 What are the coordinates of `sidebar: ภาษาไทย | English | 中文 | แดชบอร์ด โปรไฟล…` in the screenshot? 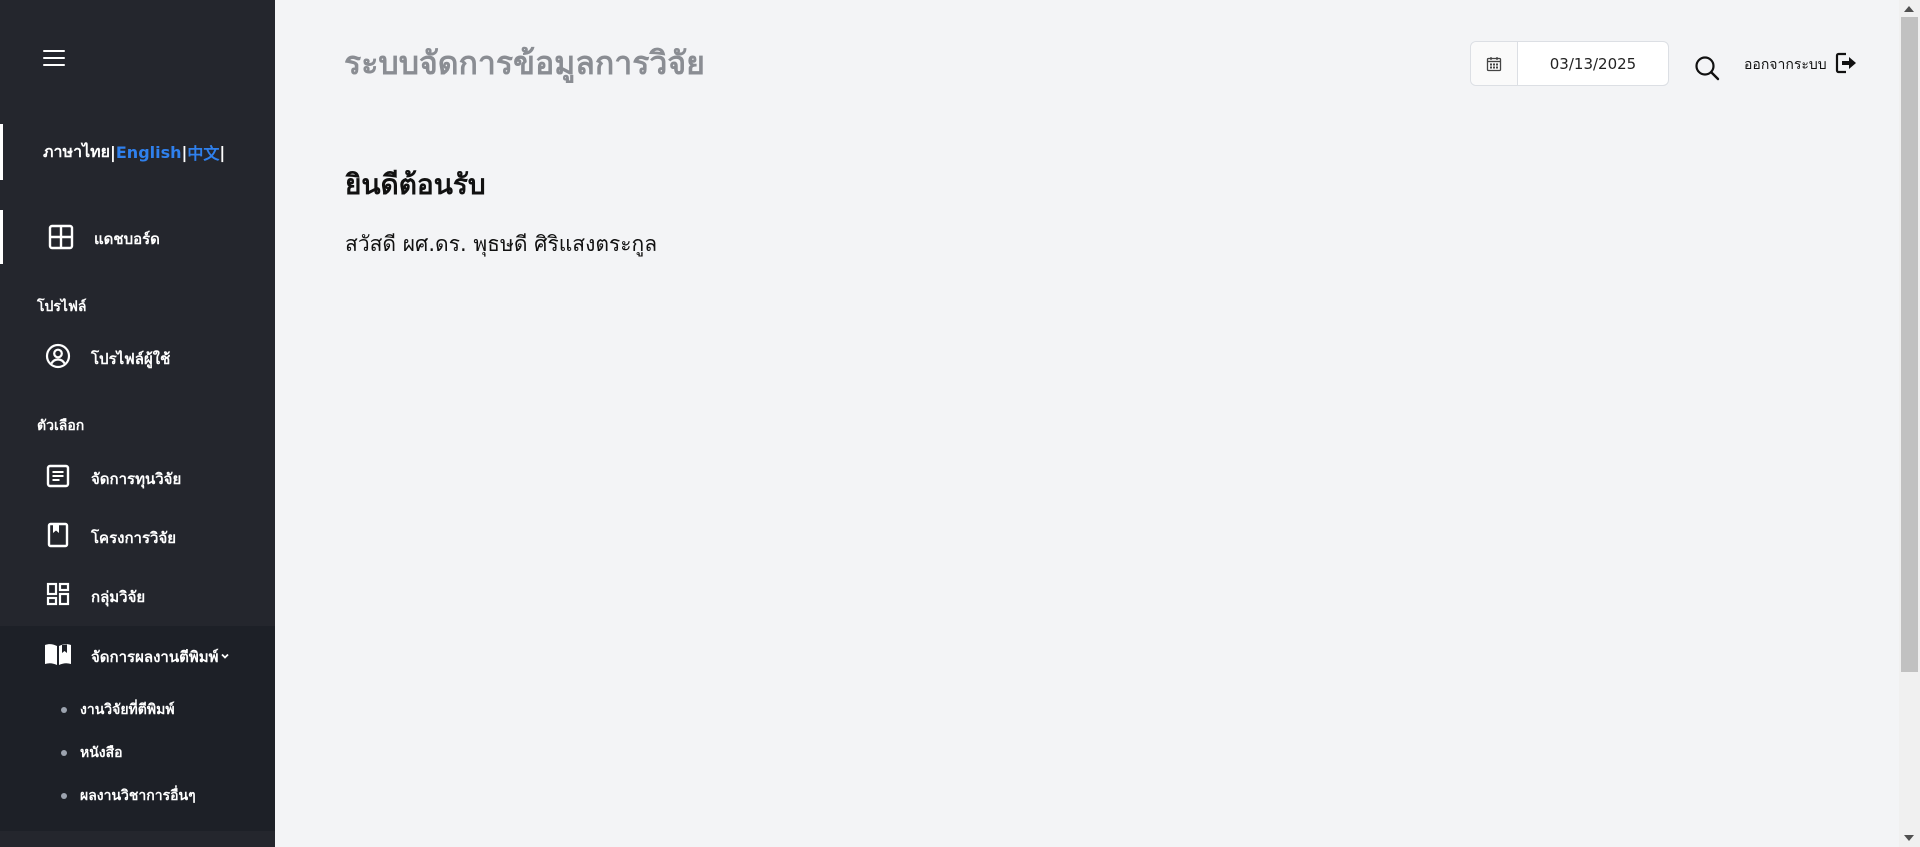 It's located at (137, 423).